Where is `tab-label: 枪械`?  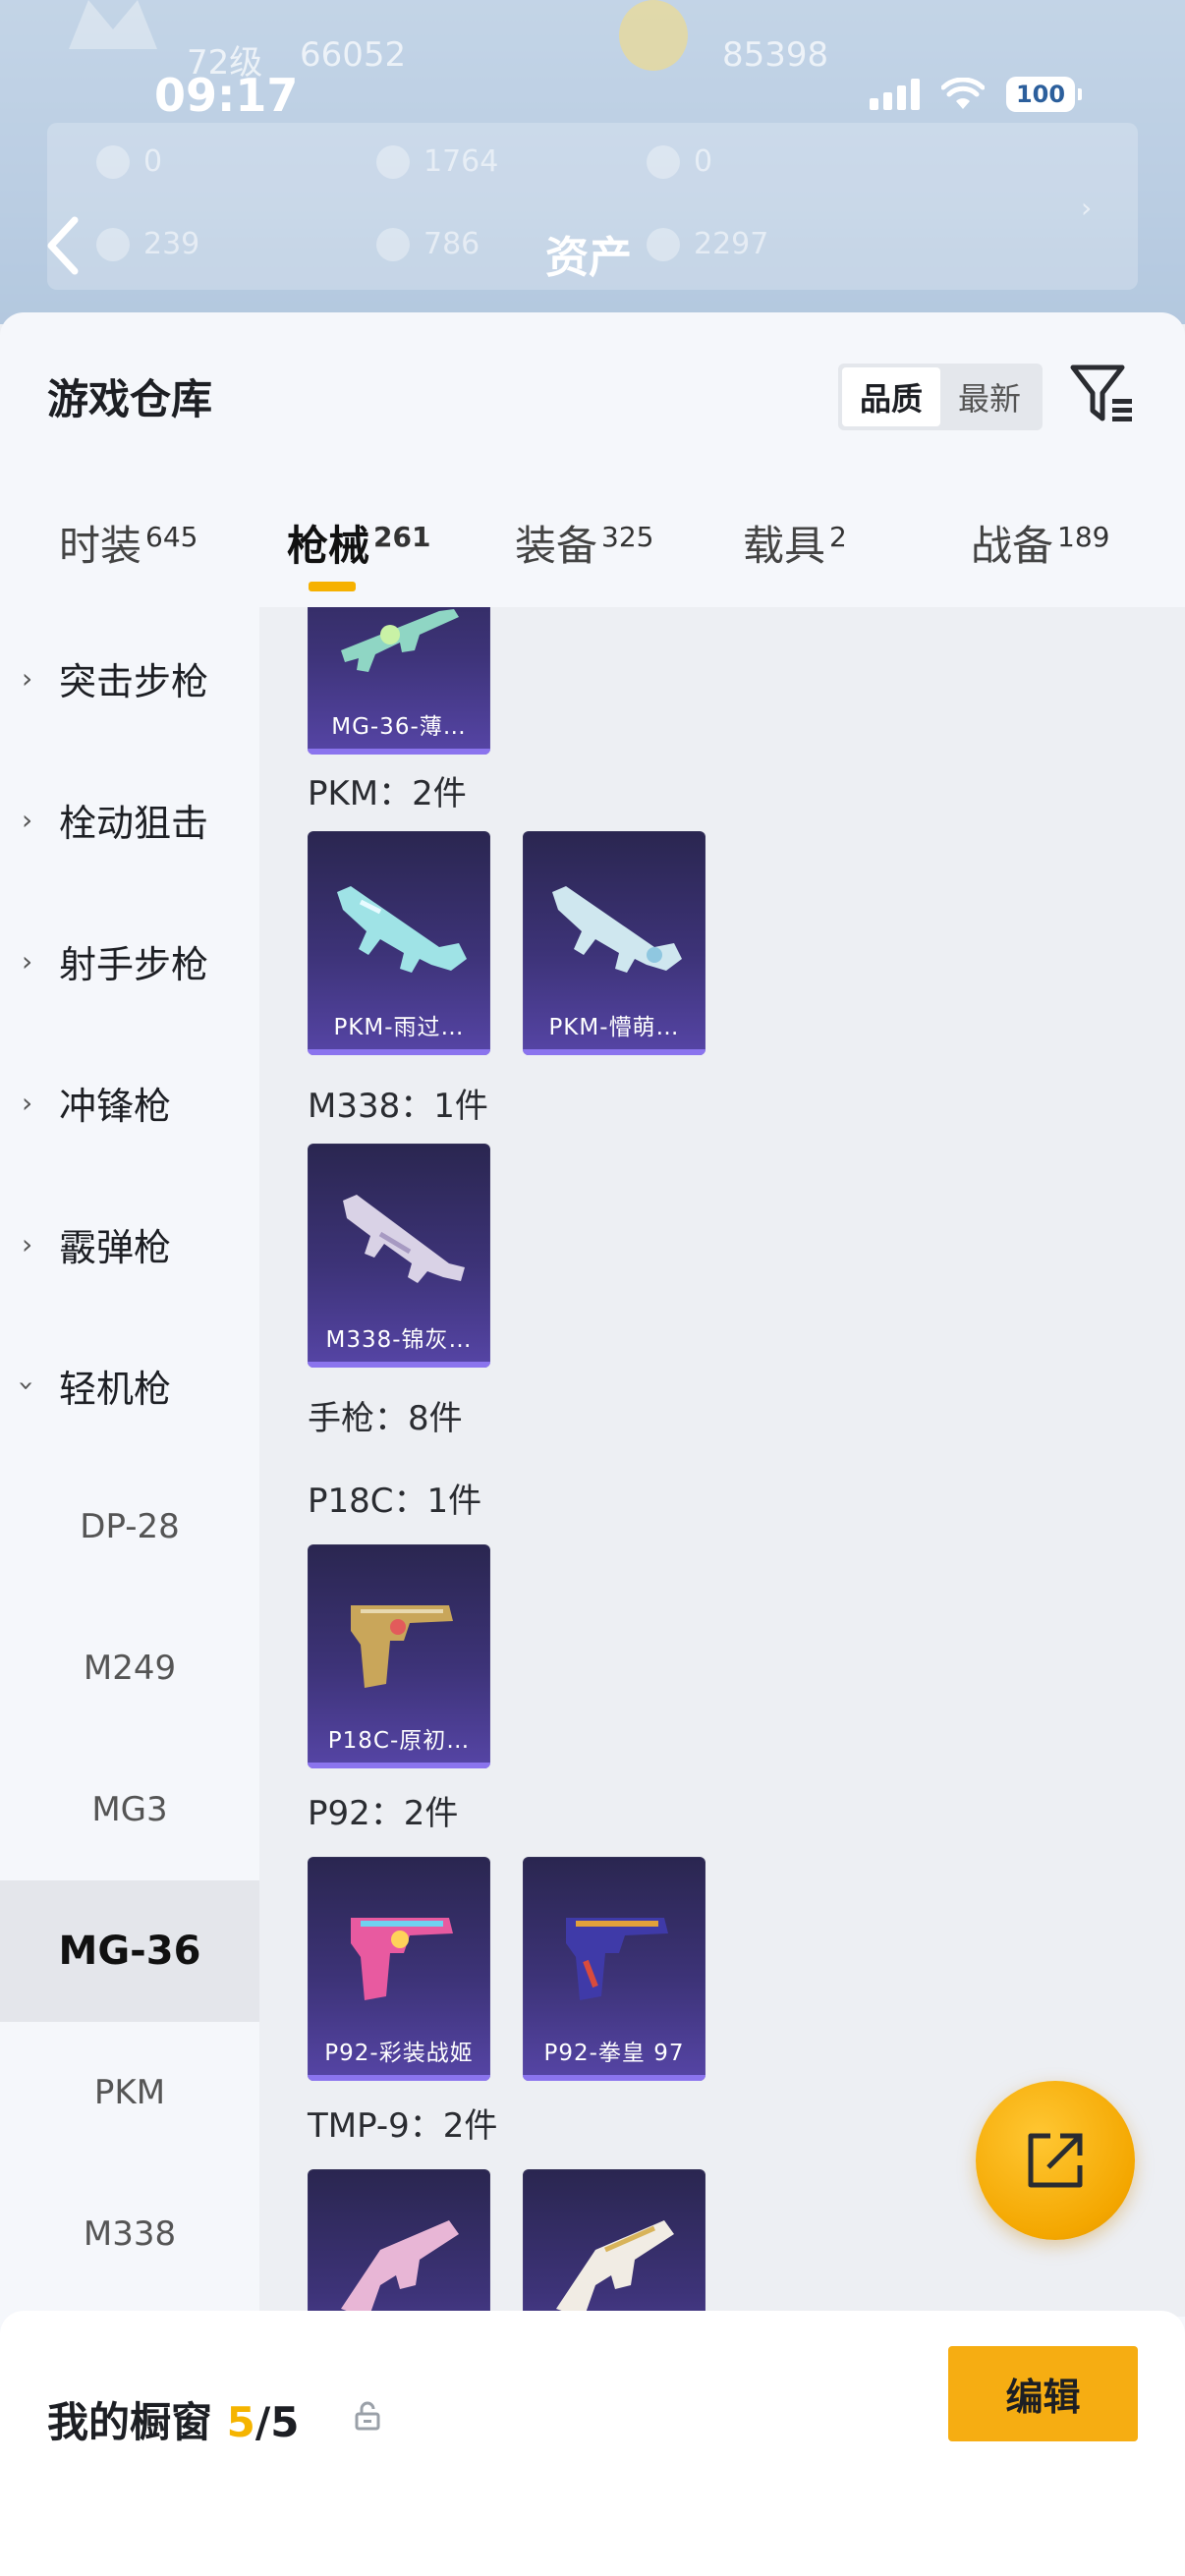 tab-label: 枪械 is located at coordinates (328, 546).